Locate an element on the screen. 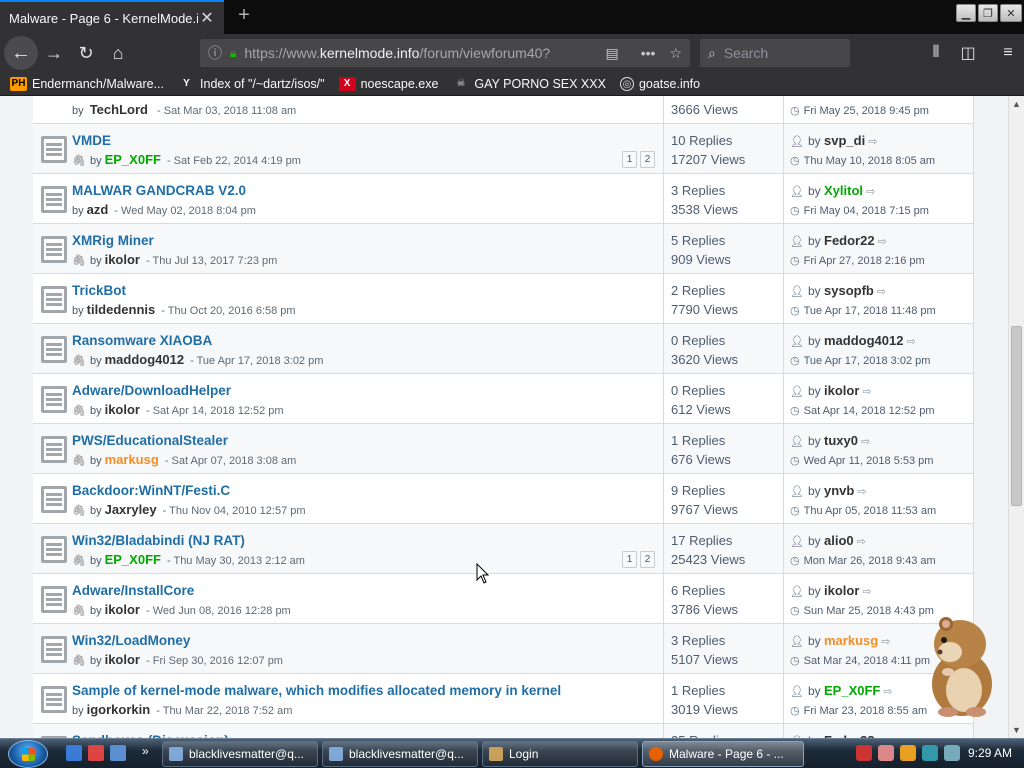 The width and height of the screenshot is (1024, 768). menu-hamburger-icon: ≡ is located at coordinates (1008, 53).